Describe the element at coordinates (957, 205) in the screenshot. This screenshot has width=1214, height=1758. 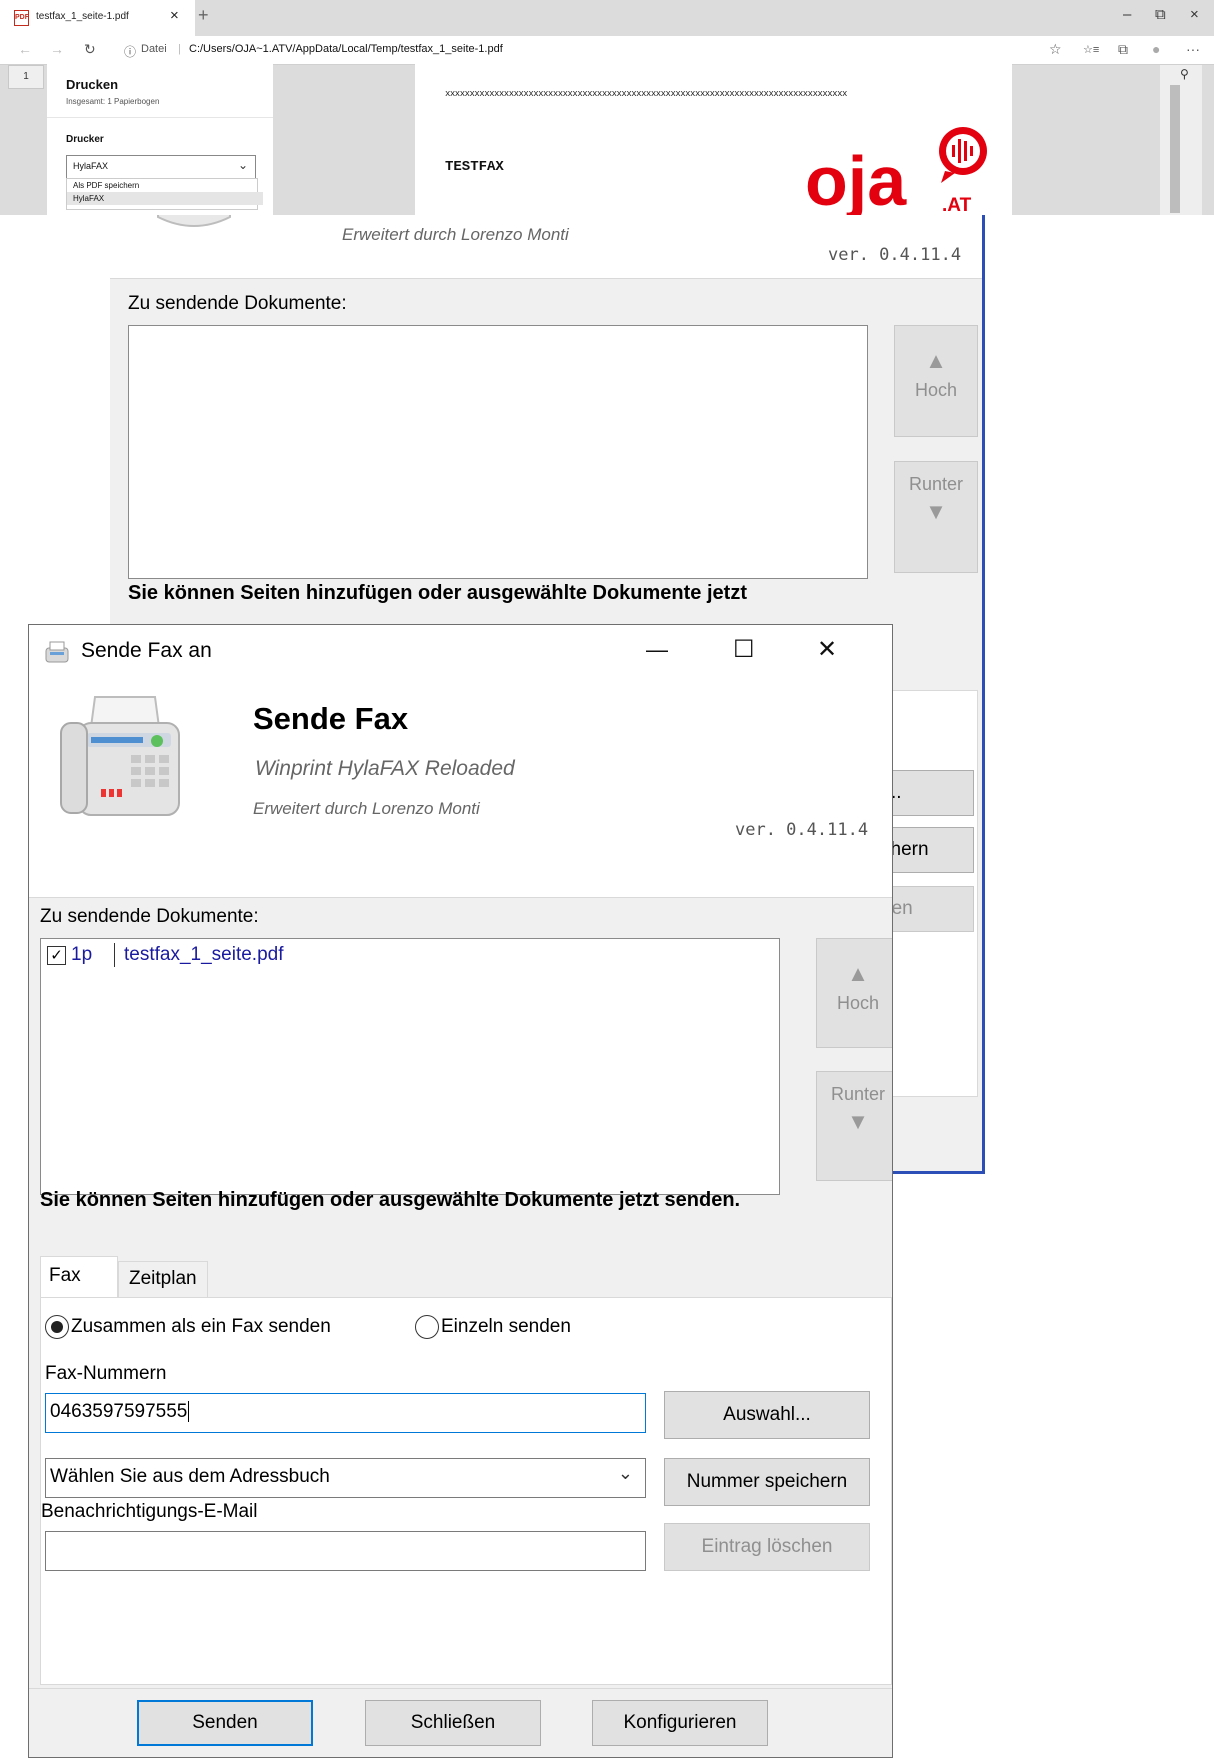
I see `logo-sub: .AT` at that location.